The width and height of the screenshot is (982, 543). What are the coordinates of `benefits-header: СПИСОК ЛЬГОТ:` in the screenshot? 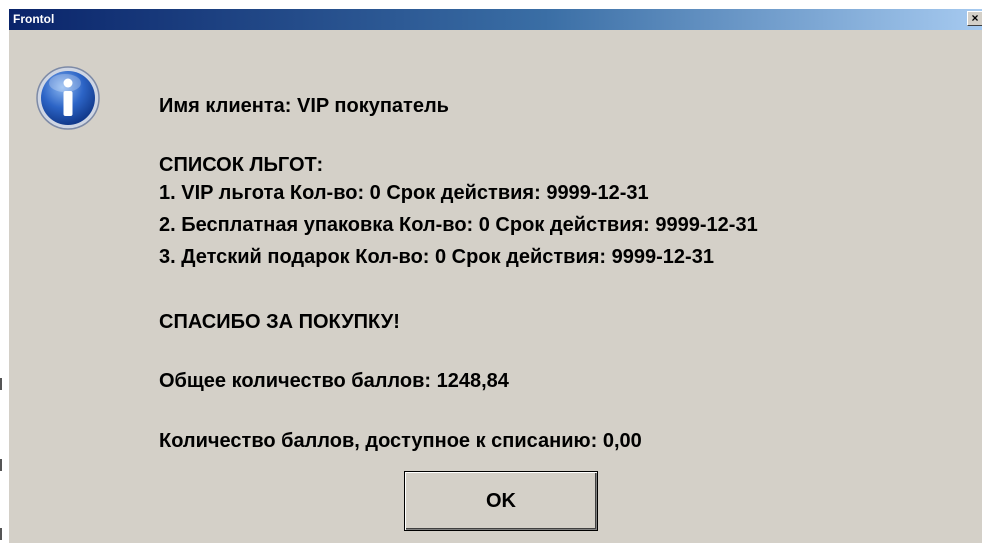 It's located at (241, 165).